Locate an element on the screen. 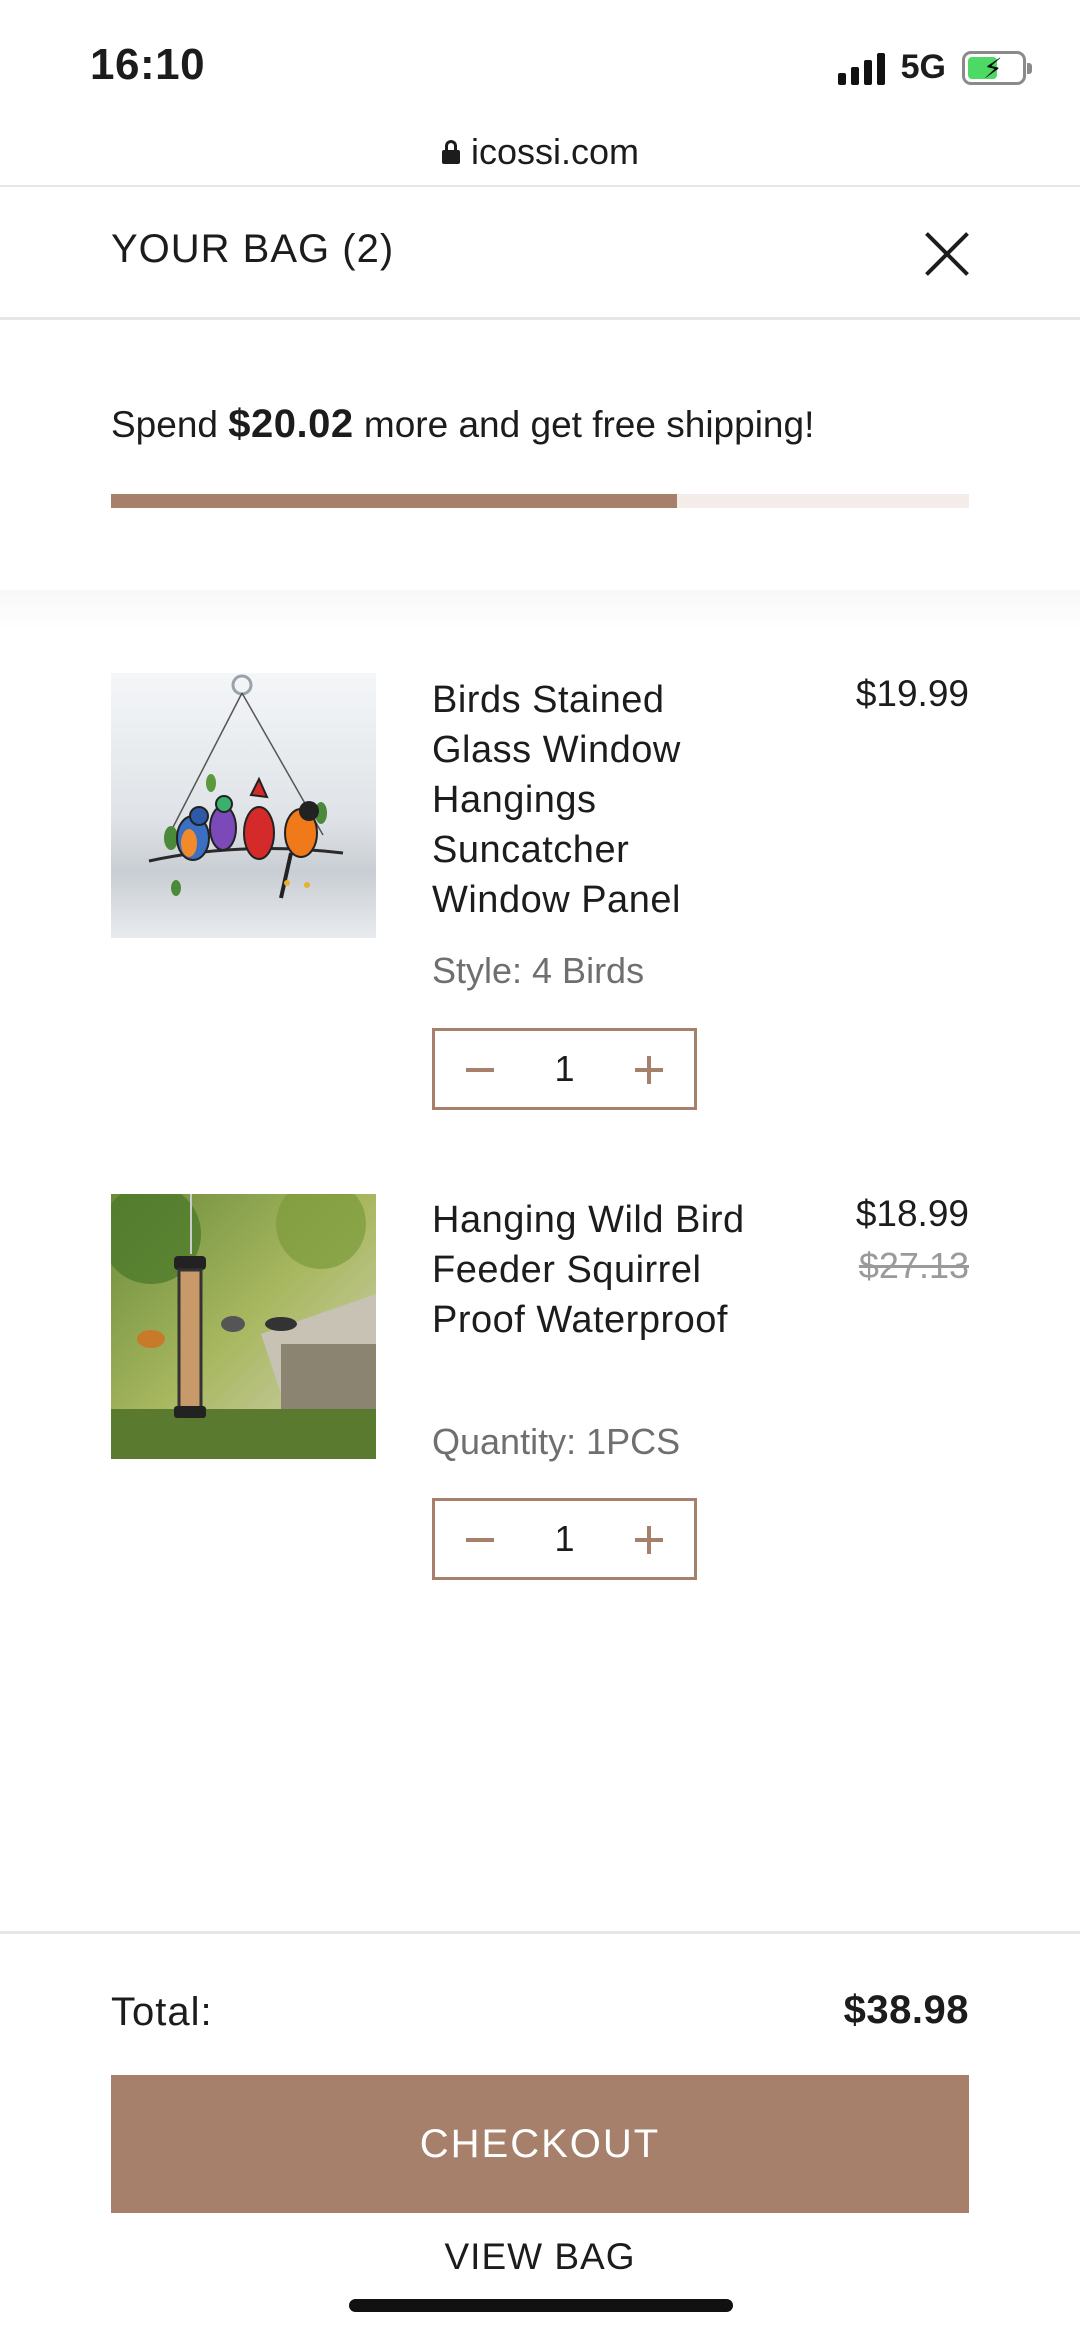 The width and height of the screenshot is (1080, 2337). total-value: $38.98 is located at coordinates (906, 2010).